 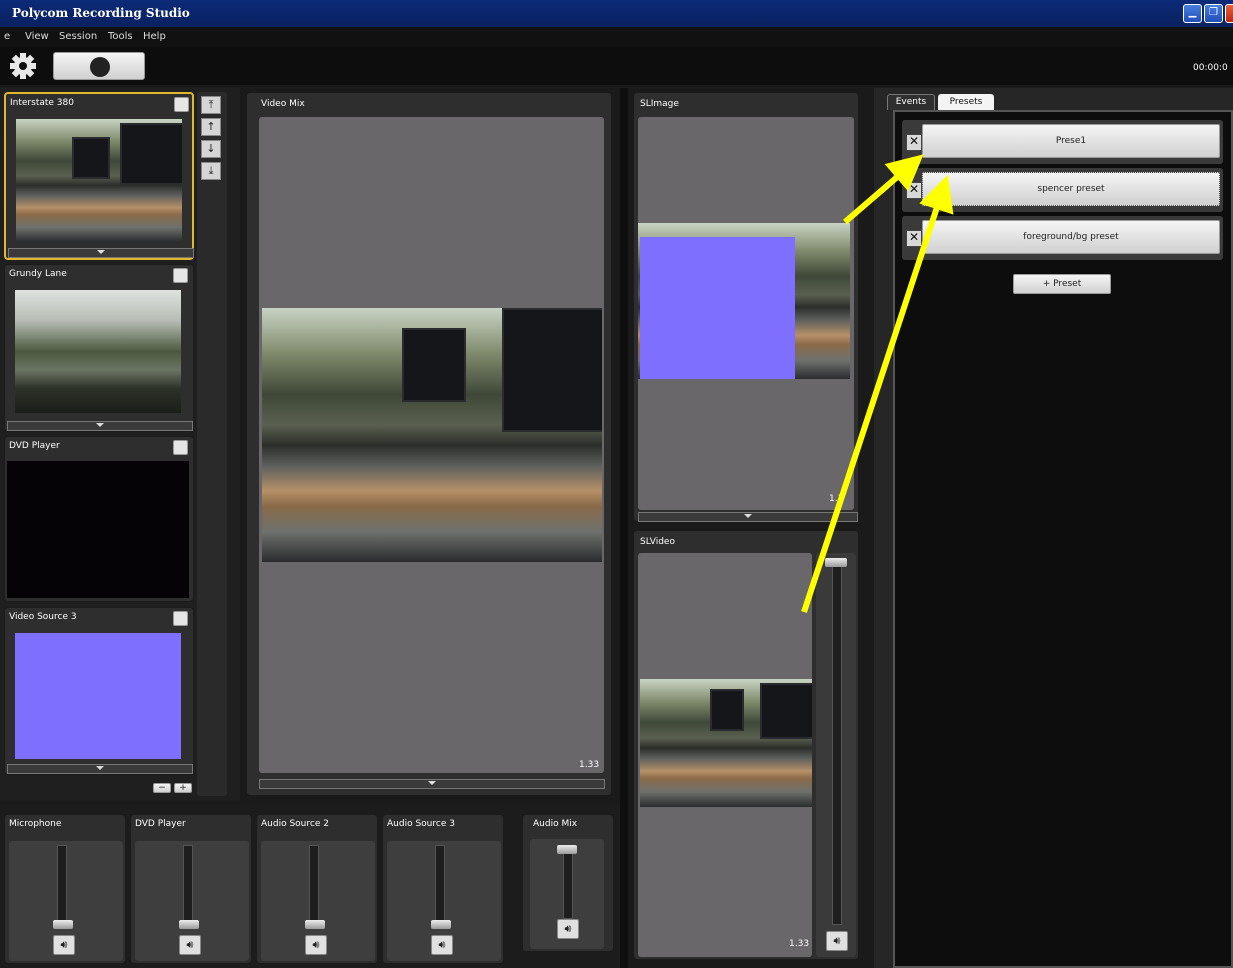 I want to click on annotation-arrows, so click(x=877, y=383).